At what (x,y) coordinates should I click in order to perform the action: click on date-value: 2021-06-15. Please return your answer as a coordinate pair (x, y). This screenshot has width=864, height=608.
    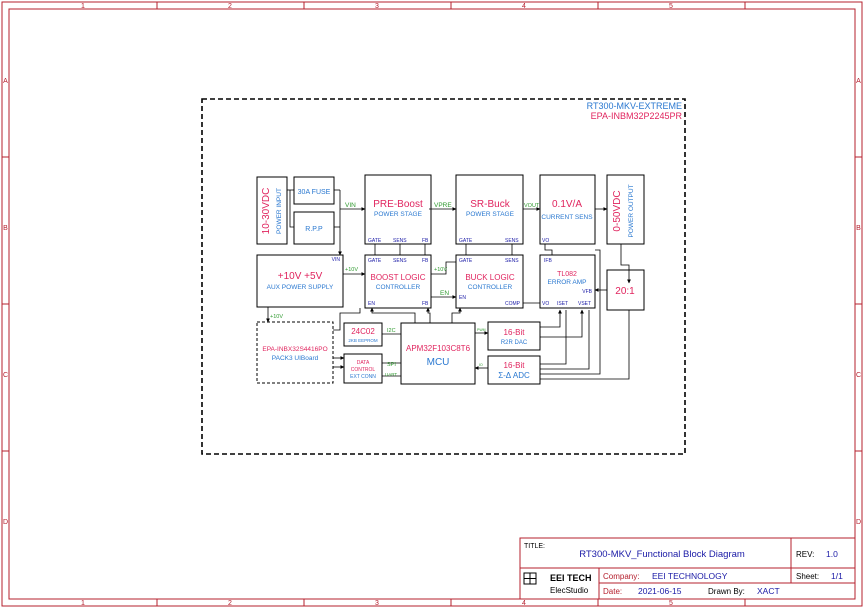
    Looking at the image, I should click on (660, 591).